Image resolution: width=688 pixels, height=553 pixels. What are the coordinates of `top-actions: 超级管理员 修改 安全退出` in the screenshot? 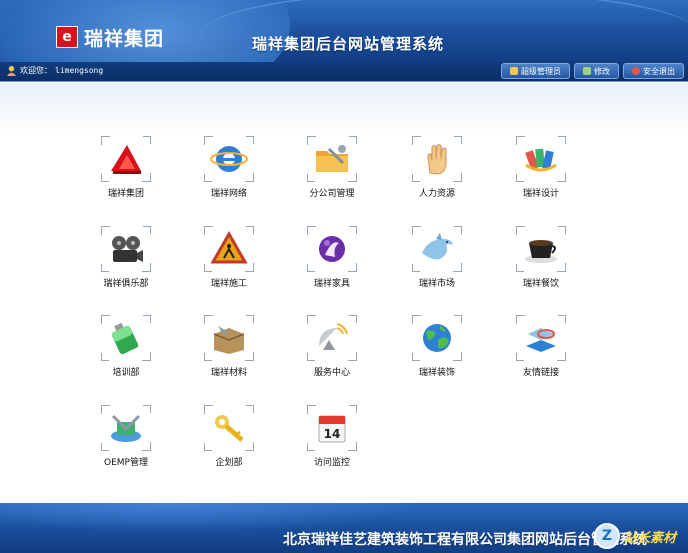 It's located at (592, 71).